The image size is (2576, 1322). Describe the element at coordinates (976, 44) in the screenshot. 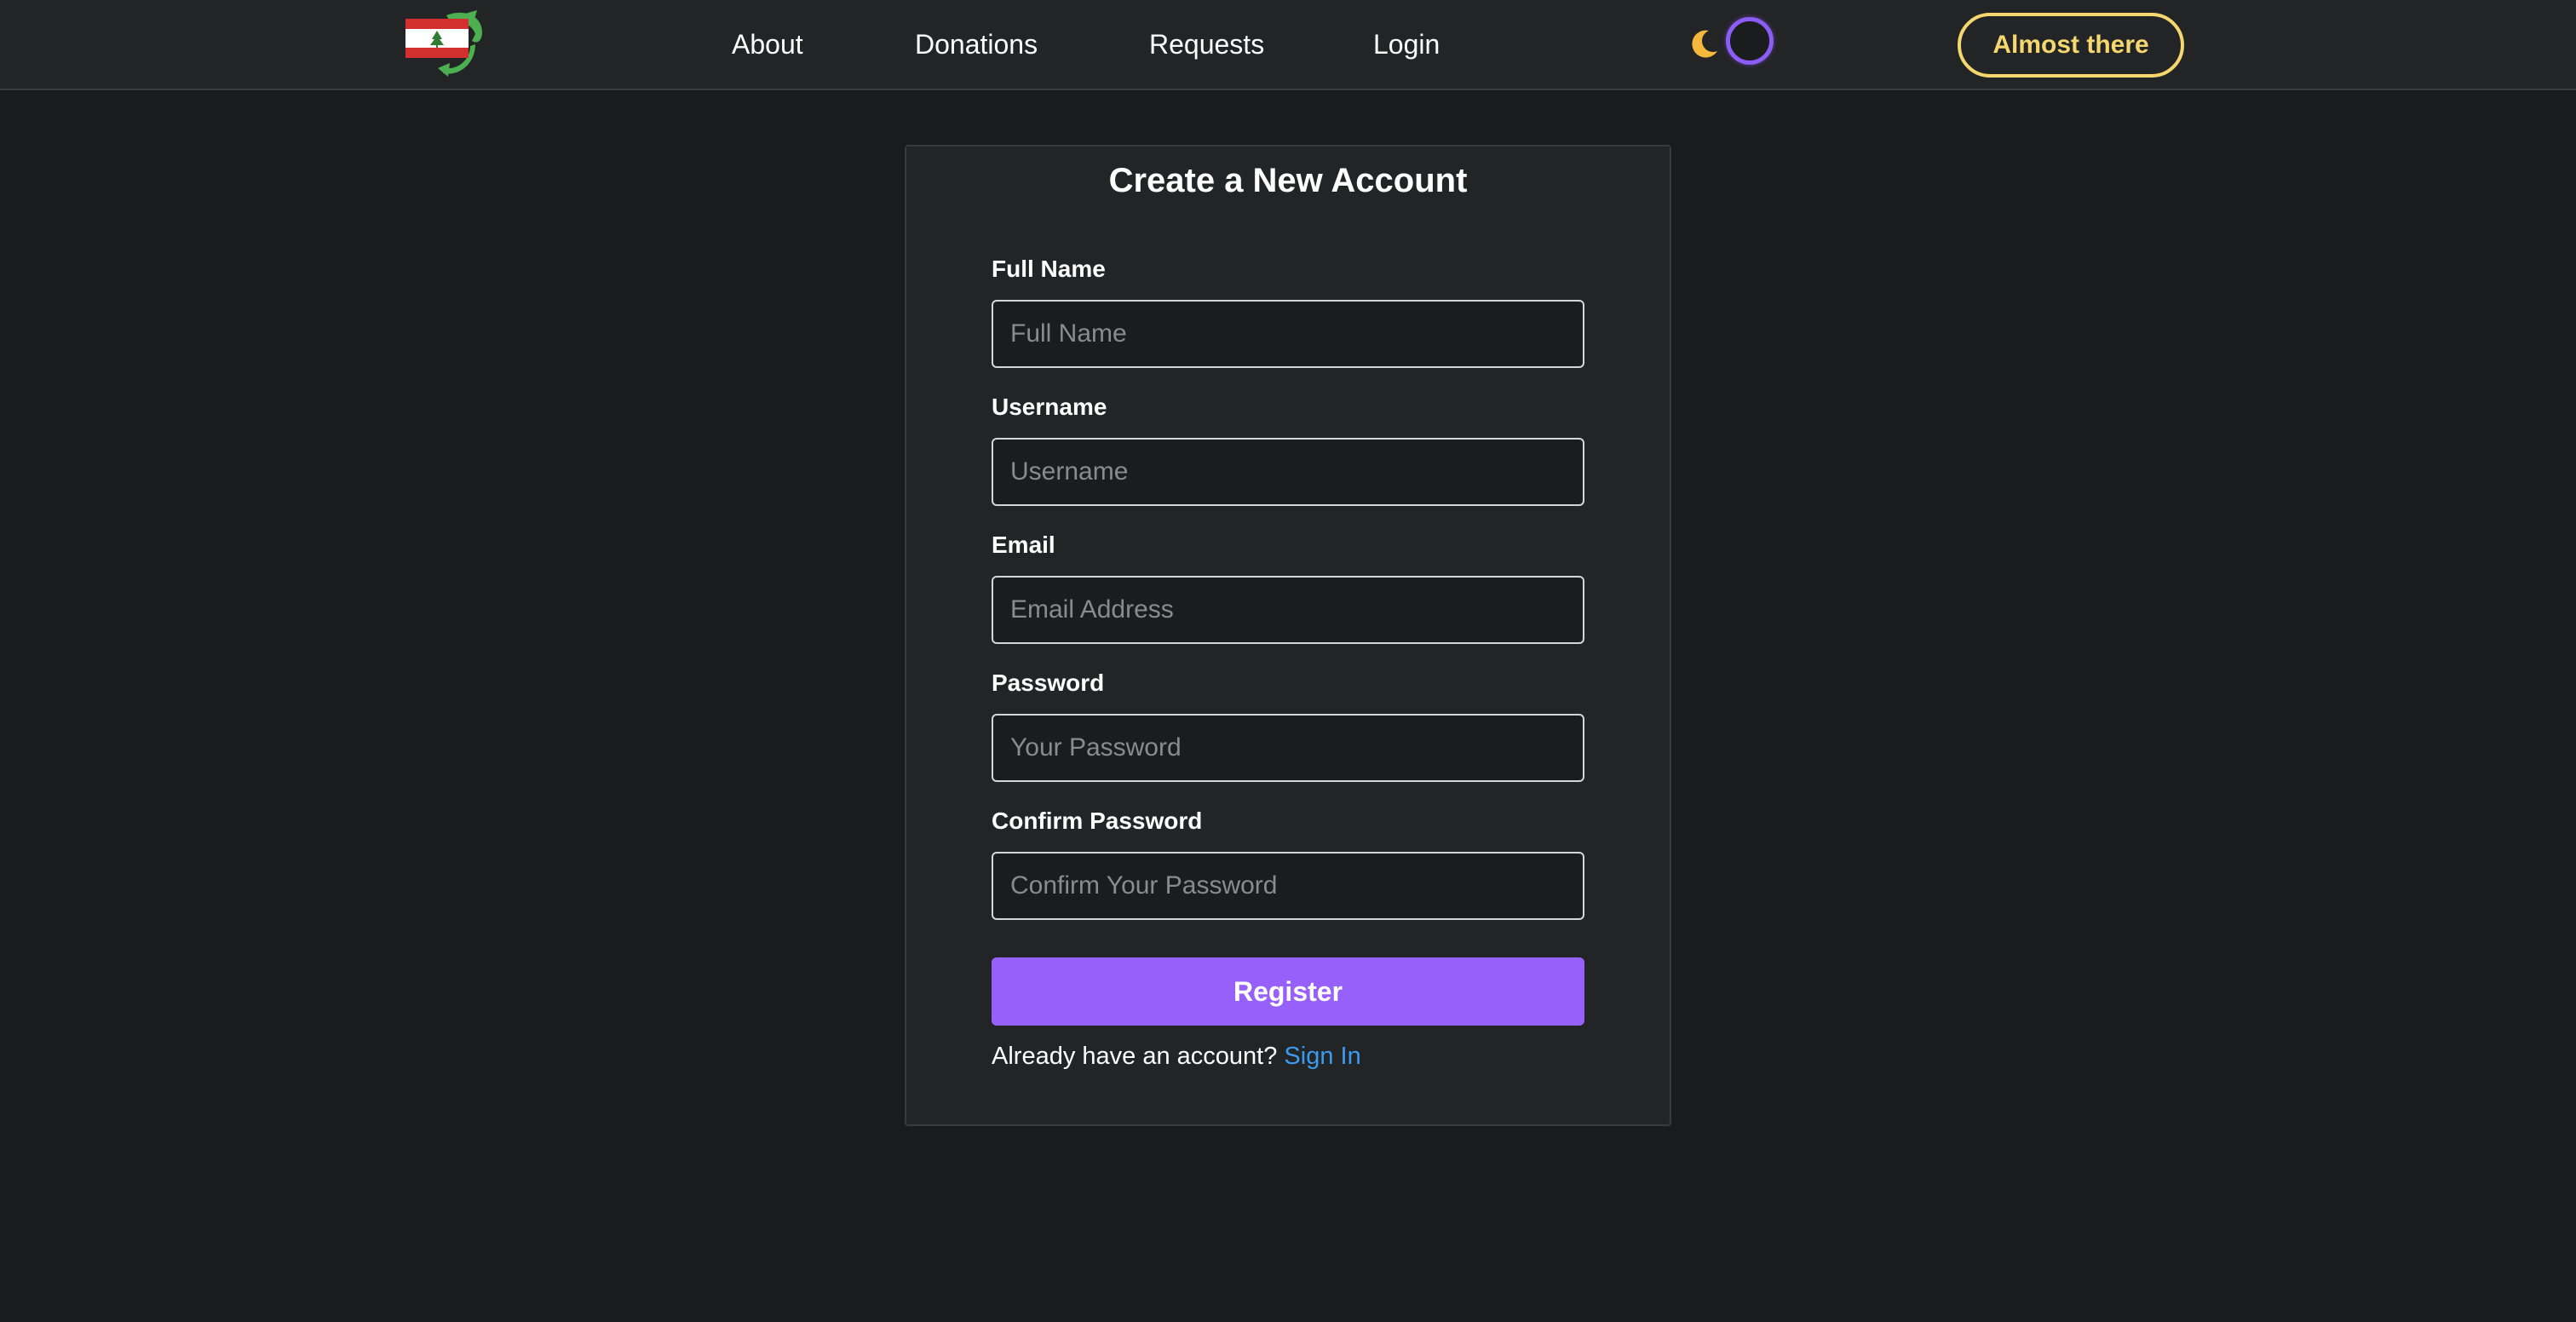

I see `nav-donations-link: Donations` at that location.